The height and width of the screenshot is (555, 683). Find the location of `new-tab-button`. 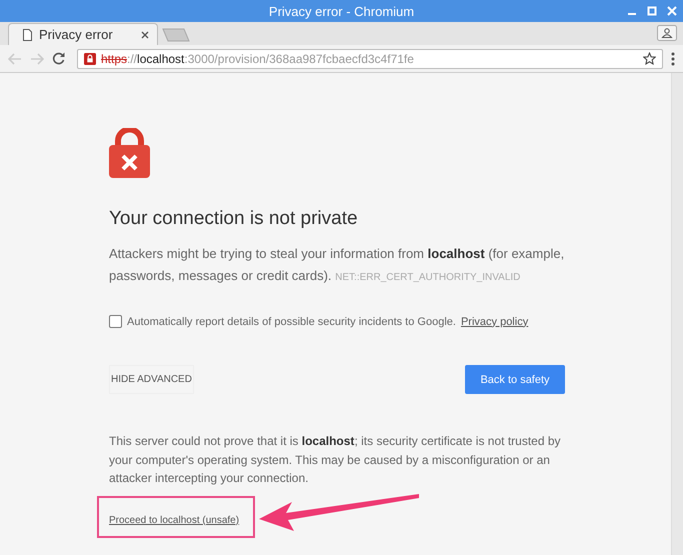

new-tab-button is located at coordinates (176, 35).